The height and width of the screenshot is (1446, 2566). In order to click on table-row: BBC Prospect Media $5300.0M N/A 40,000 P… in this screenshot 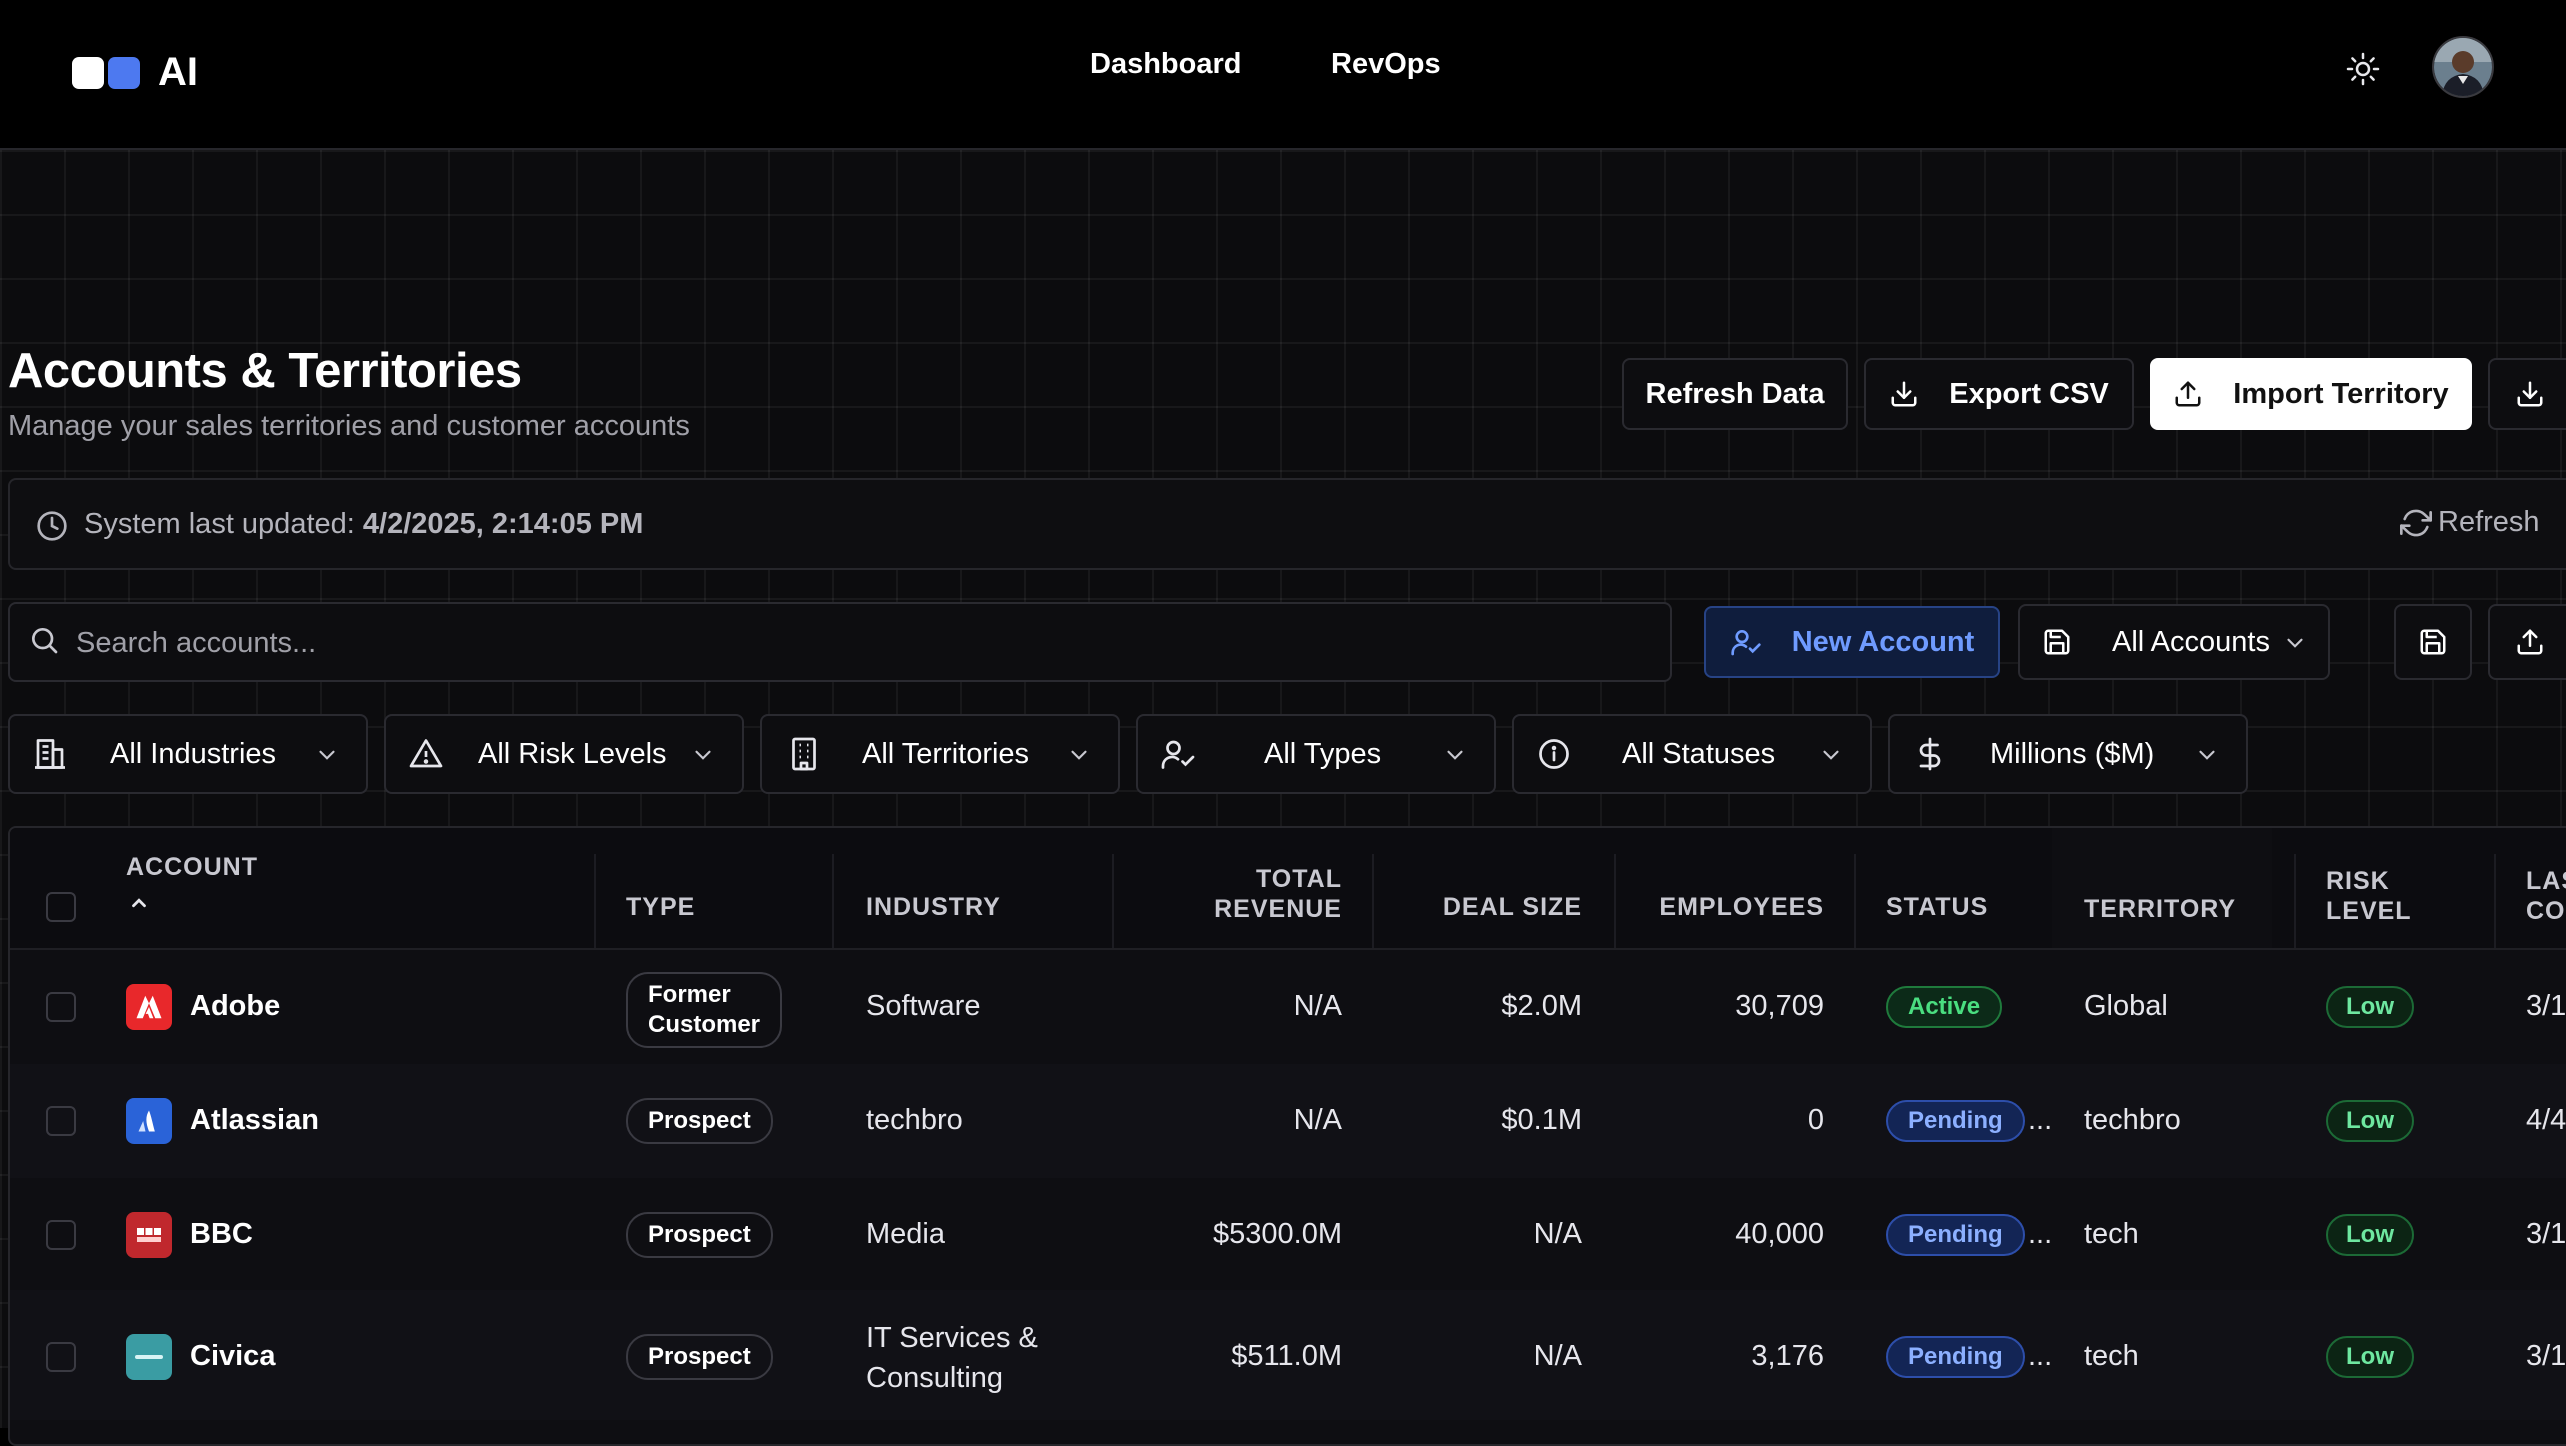, I will do `click(1288, 1234)`.